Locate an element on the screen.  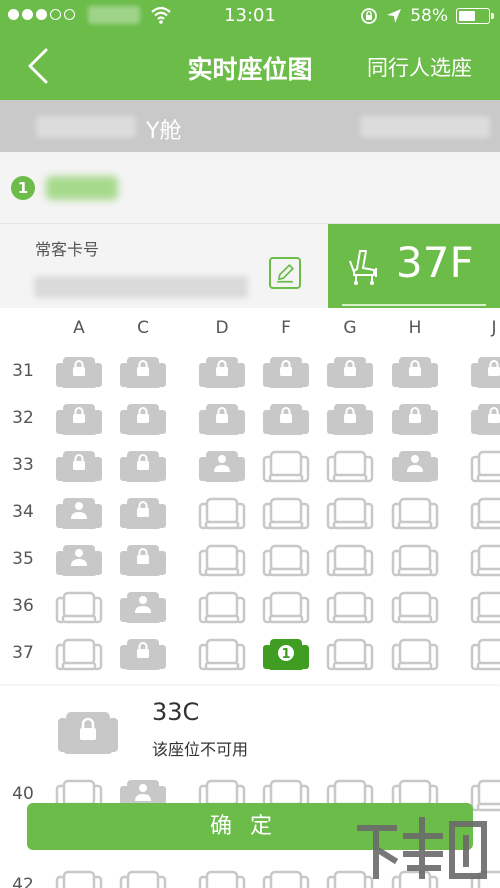
seat-35h-available is located at coordinates (415, 560).